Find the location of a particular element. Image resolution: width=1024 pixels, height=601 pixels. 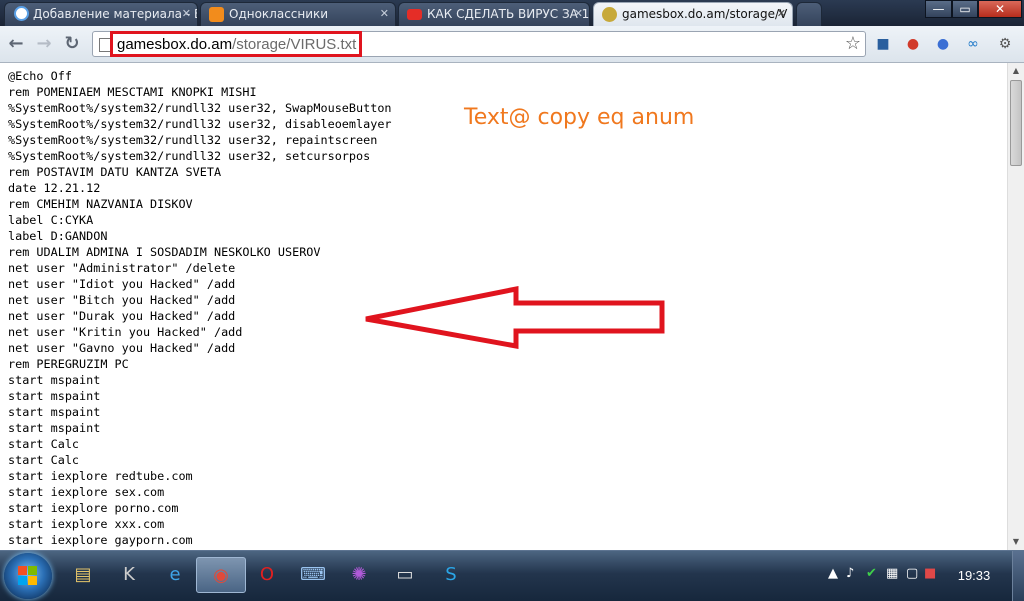

tab-label: Одноклассники is located at coordinates (279, 14).